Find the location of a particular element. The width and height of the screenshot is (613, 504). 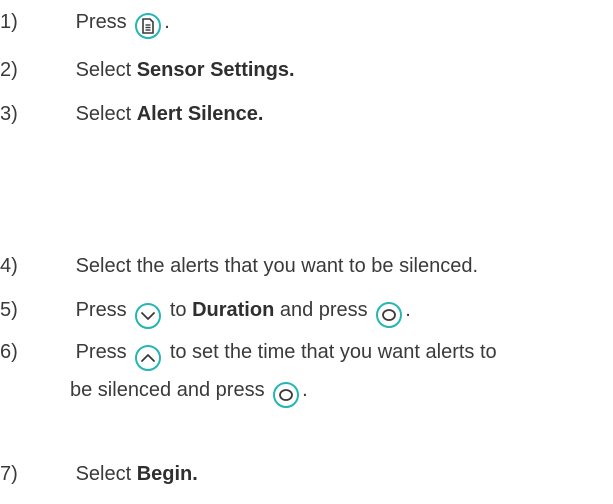

step-text-set-time: to set the time that you want alerts to is located at coordinates (333, 352).